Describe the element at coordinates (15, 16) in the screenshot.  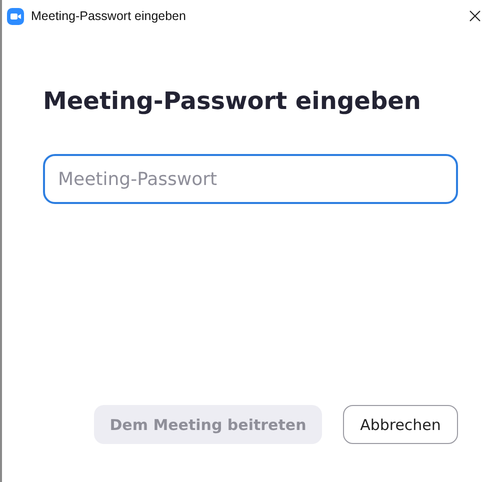
I see `camera-icon` at that location.